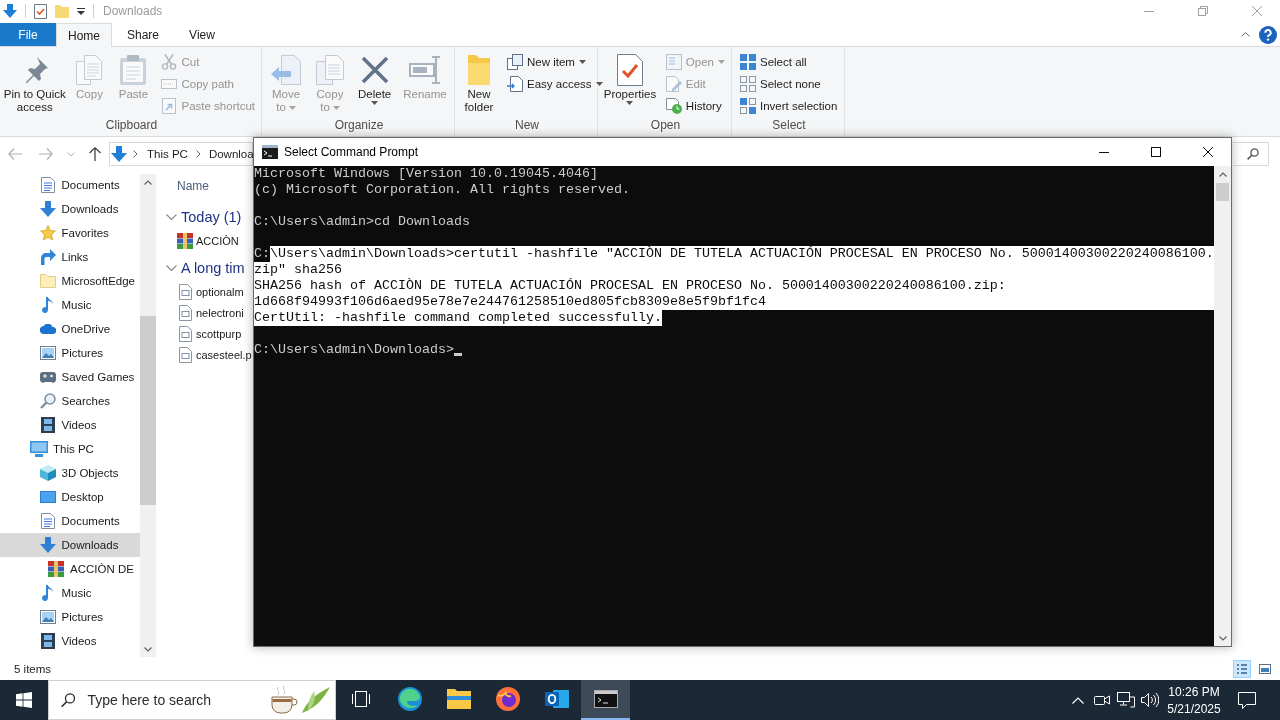  What do you see at coordinates (167, 154) in the screenshot?
I see `breadcrumb-item: This PC` at bounding box center [167, 154].